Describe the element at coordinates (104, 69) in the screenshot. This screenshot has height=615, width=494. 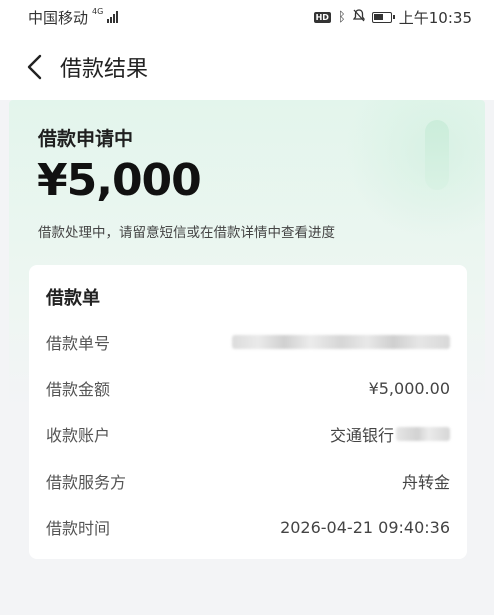
I see `page-title: 借款结果` at that location.